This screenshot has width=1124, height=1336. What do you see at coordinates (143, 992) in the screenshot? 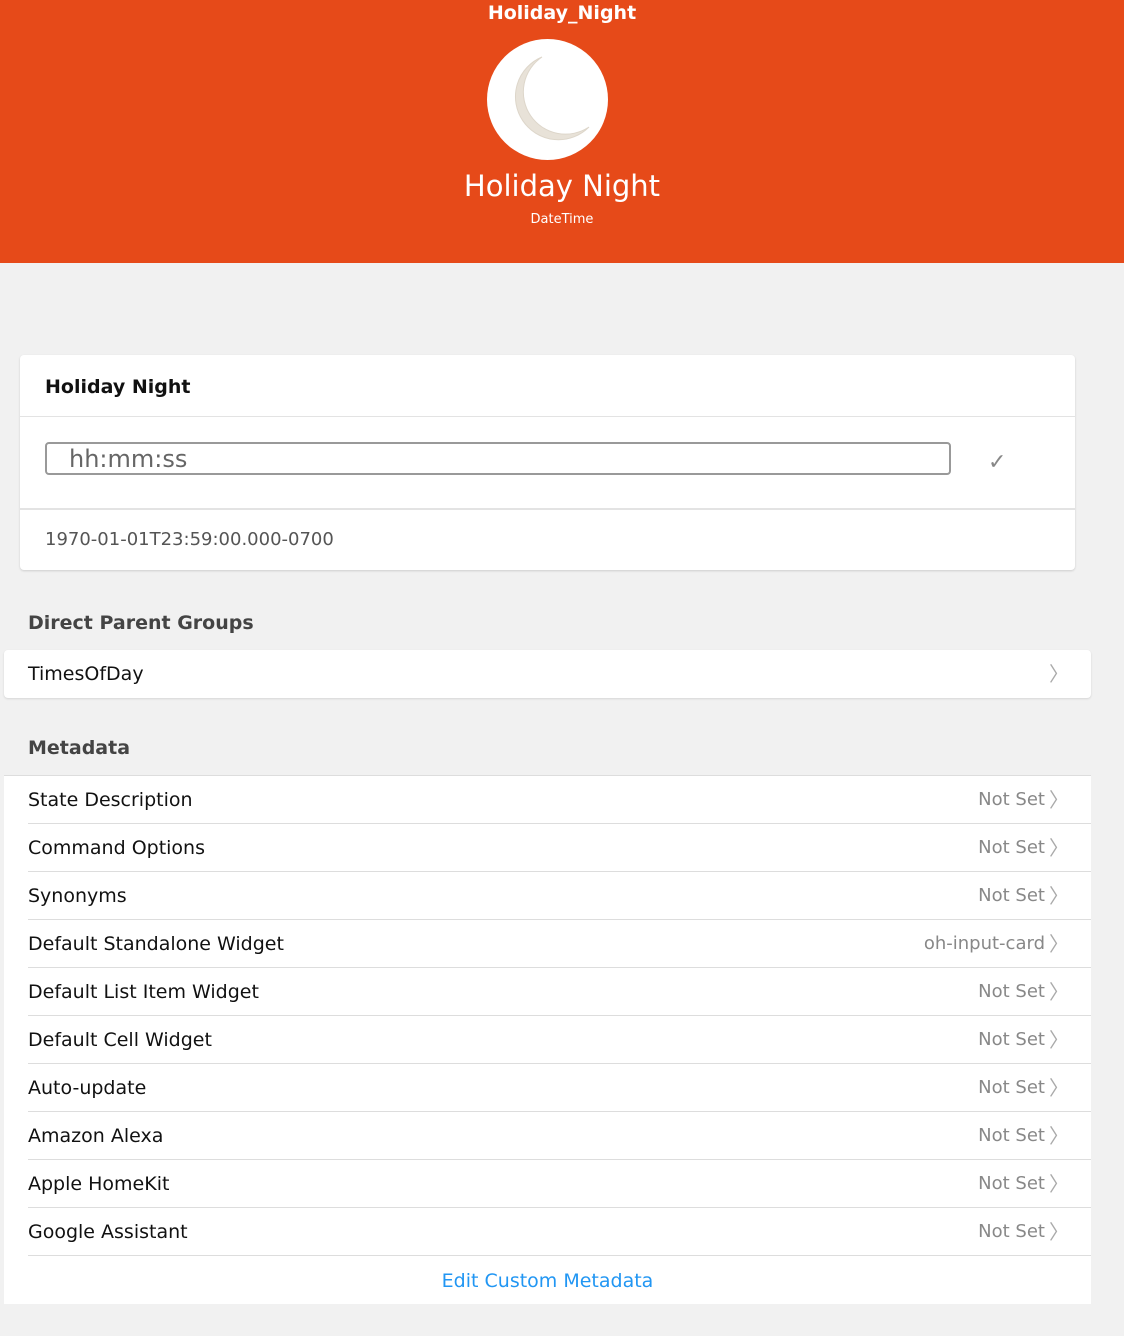
I see `metadata-label: Default List Item Widget` at bounding box center [143, 992].